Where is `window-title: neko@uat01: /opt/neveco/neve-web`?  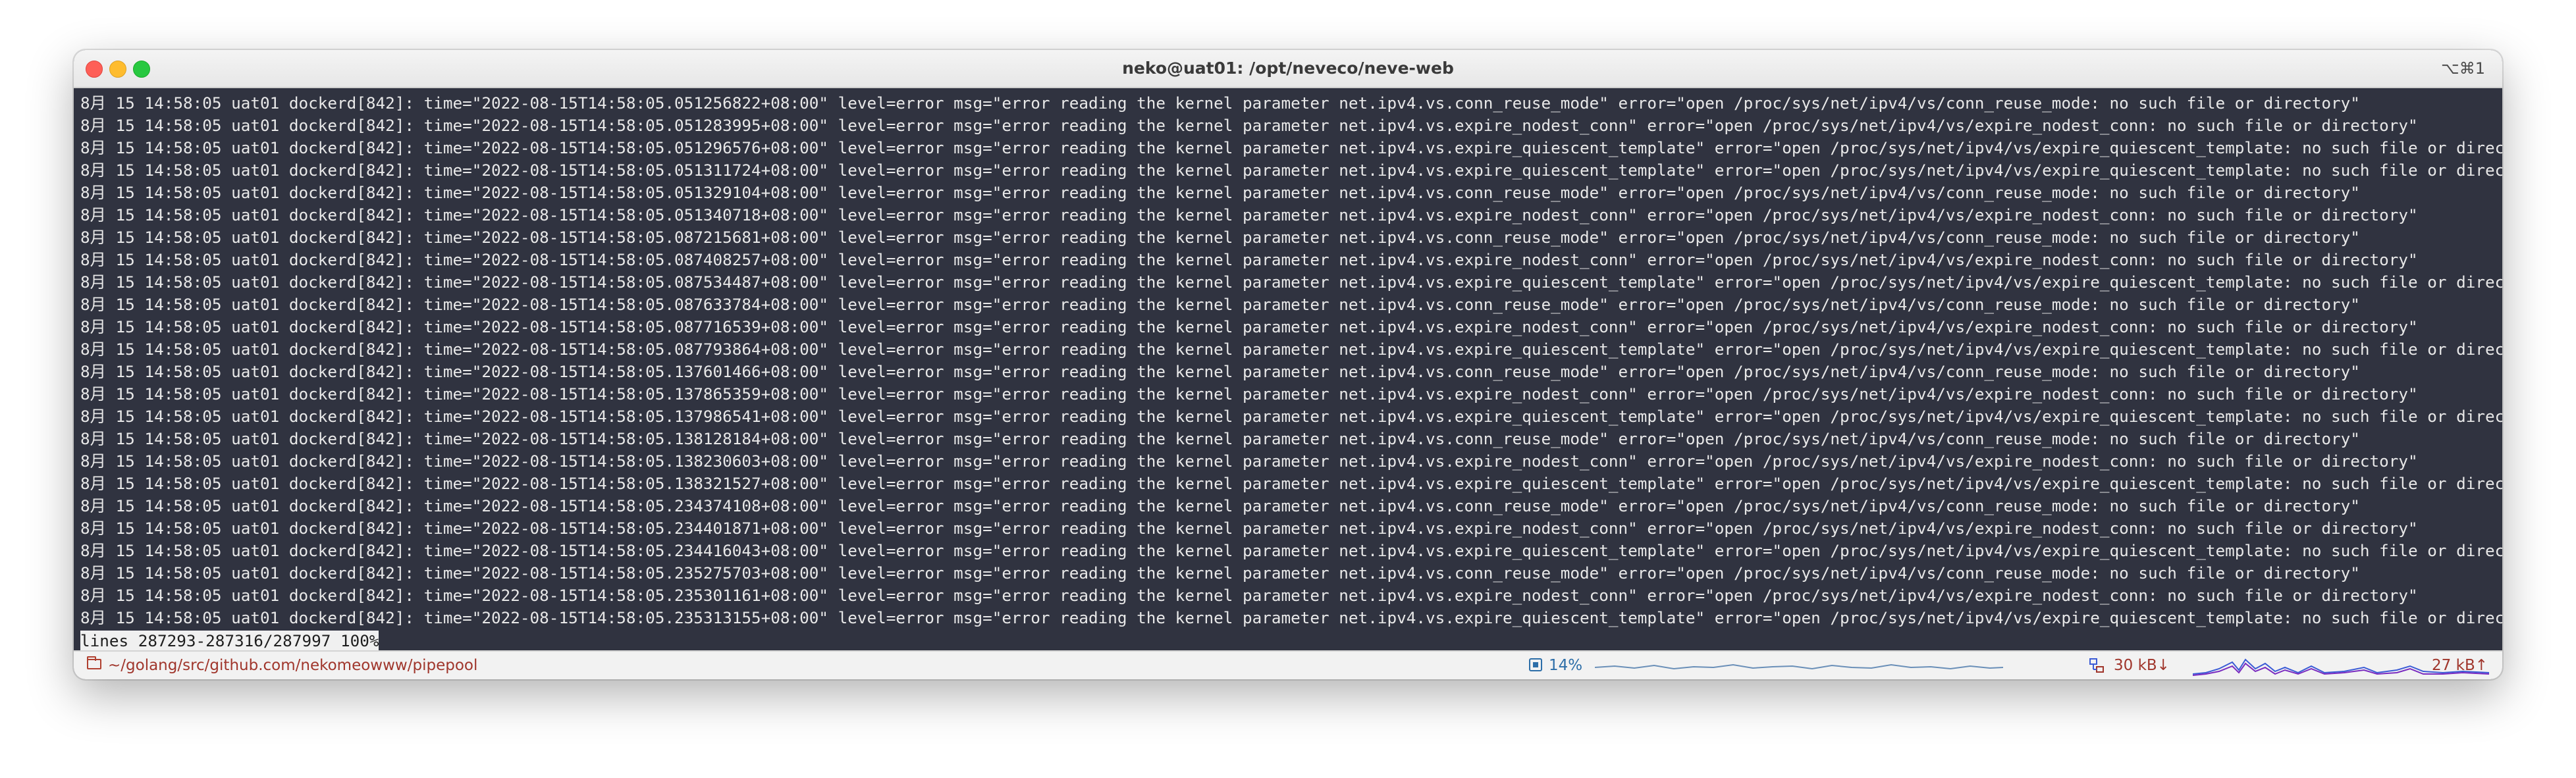
window-title: neko@uat01: /opt/neveco/neve-web is located at coordinates (1288, 68).